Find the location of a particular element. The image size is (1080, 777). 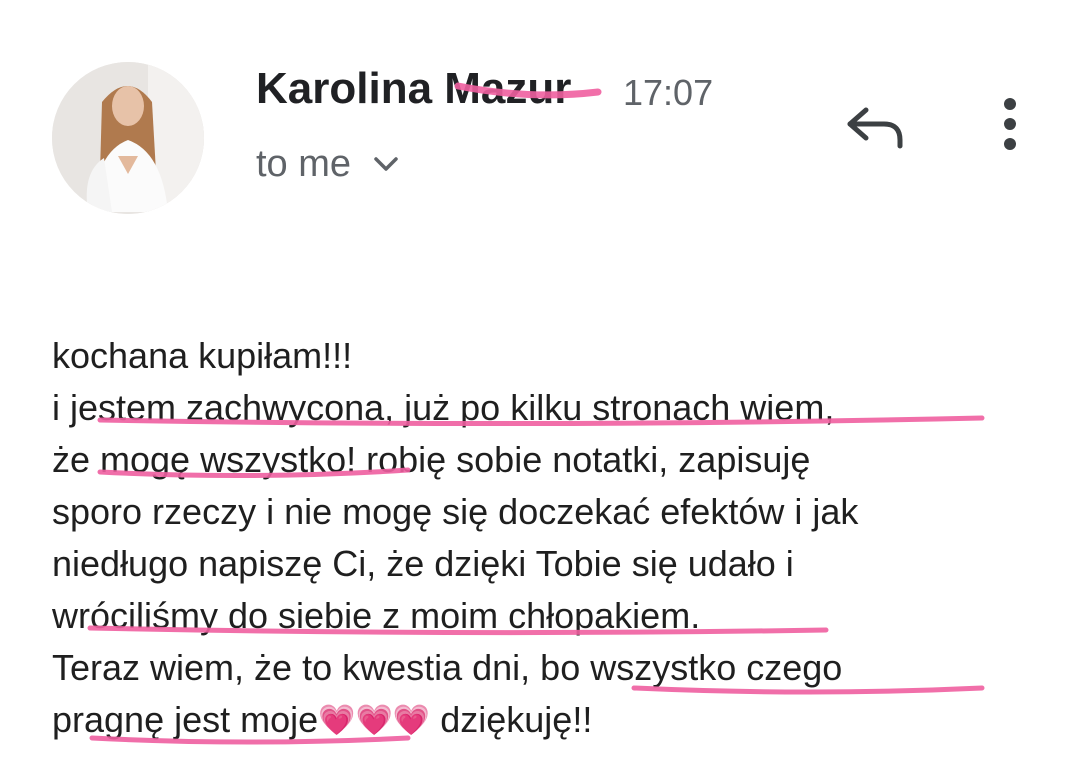

more-vert-icon is located at coordinates (1010, 124).